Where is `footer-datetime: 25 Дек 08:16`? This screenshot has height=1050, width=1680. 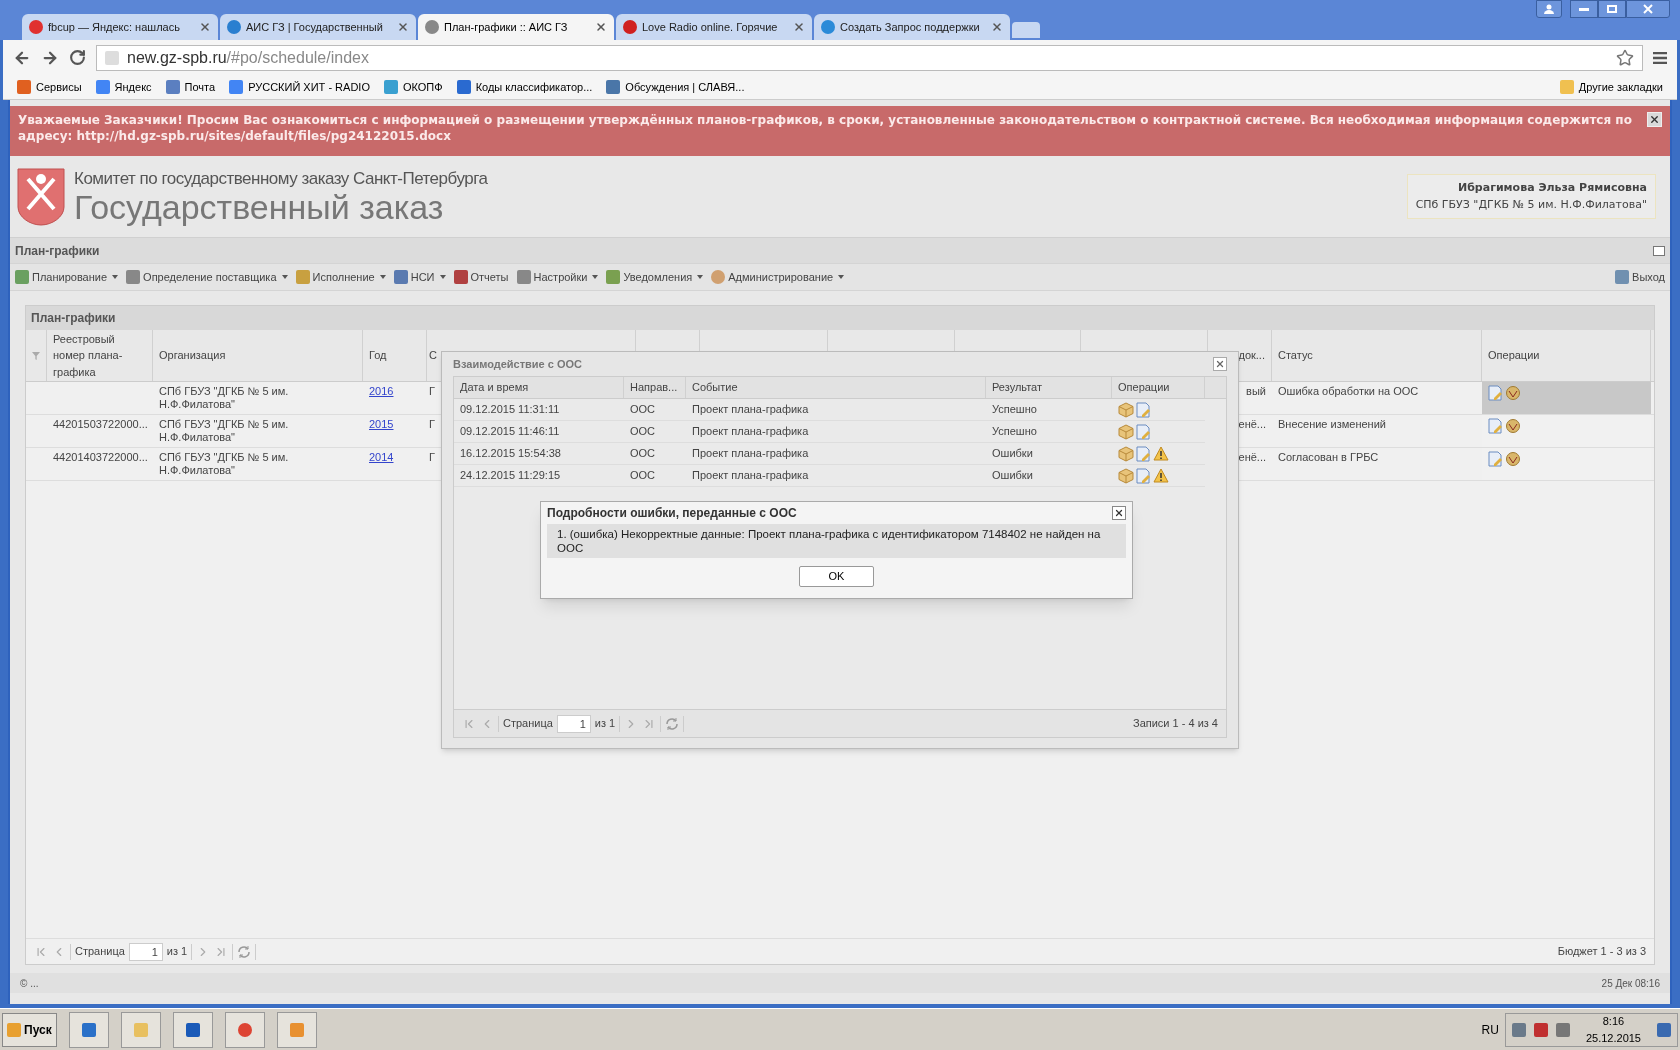
footer-datetime: 25 Дек 08:16 is located at coordinates (1630, 983).